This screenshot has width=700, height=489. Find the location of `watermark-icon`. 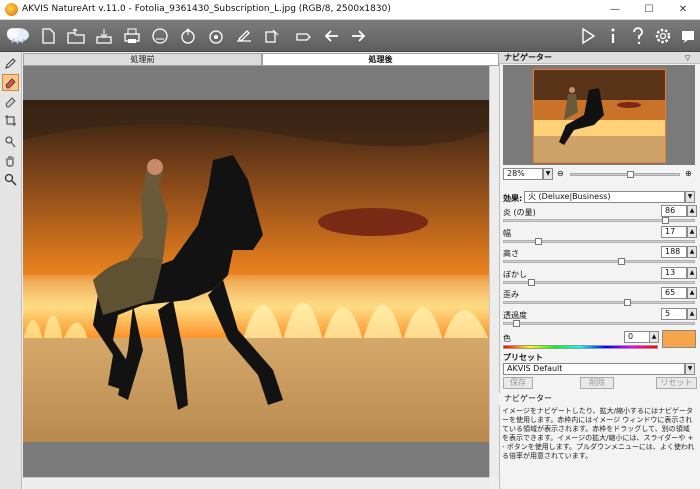

watermark-icon is located at coordinates (304, 36).